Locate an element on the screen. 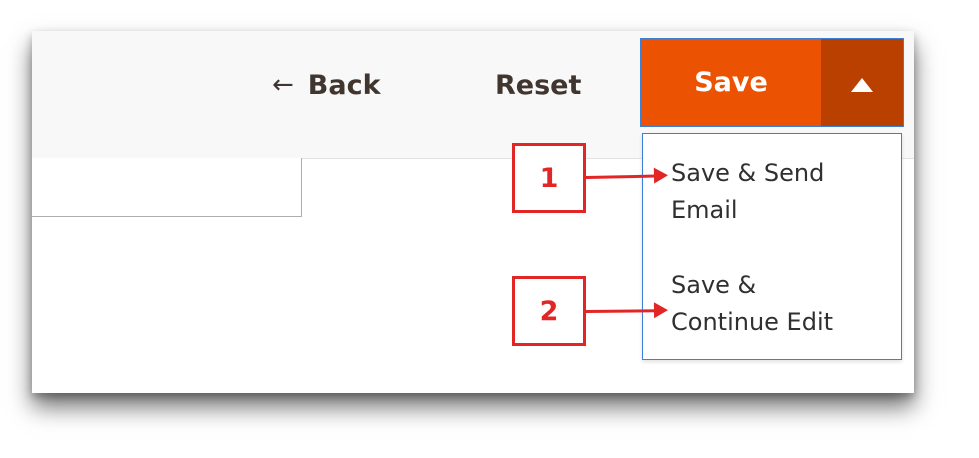  save-options-menu: Save & Send Email Save & Continue Edit is located at coordinates (772, 246).